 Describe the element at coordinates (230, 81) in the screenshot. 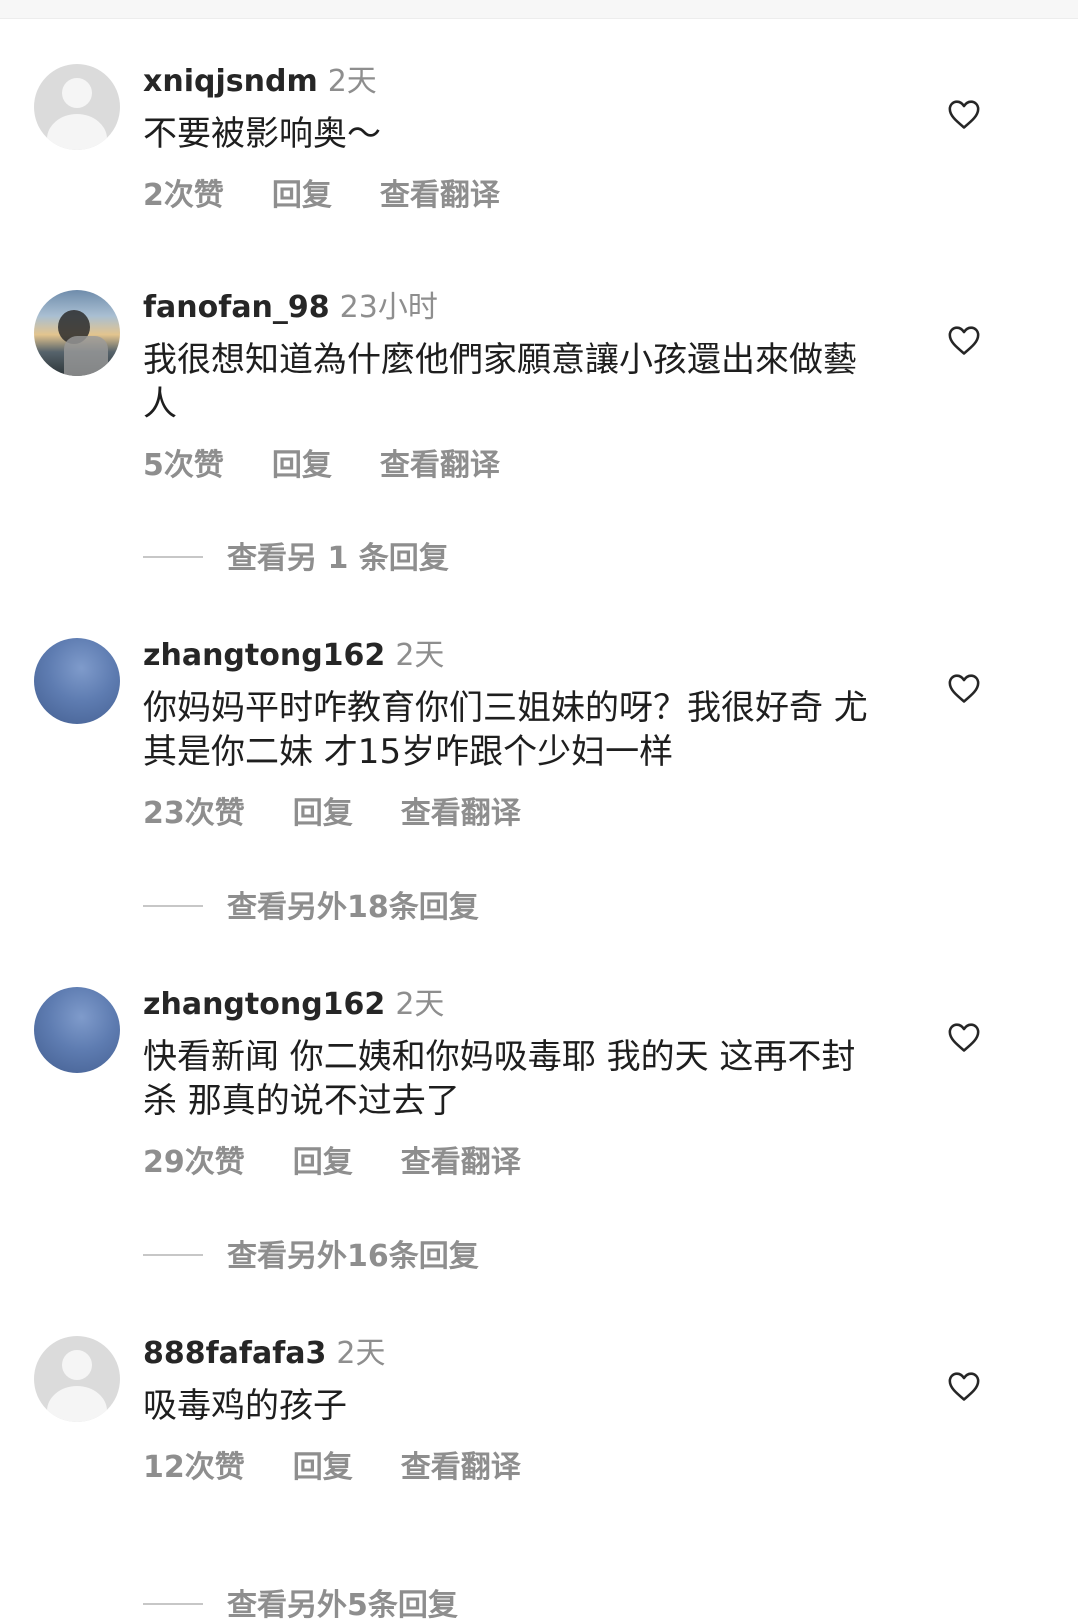

I see `username-link: xniqjsndm` at that location.